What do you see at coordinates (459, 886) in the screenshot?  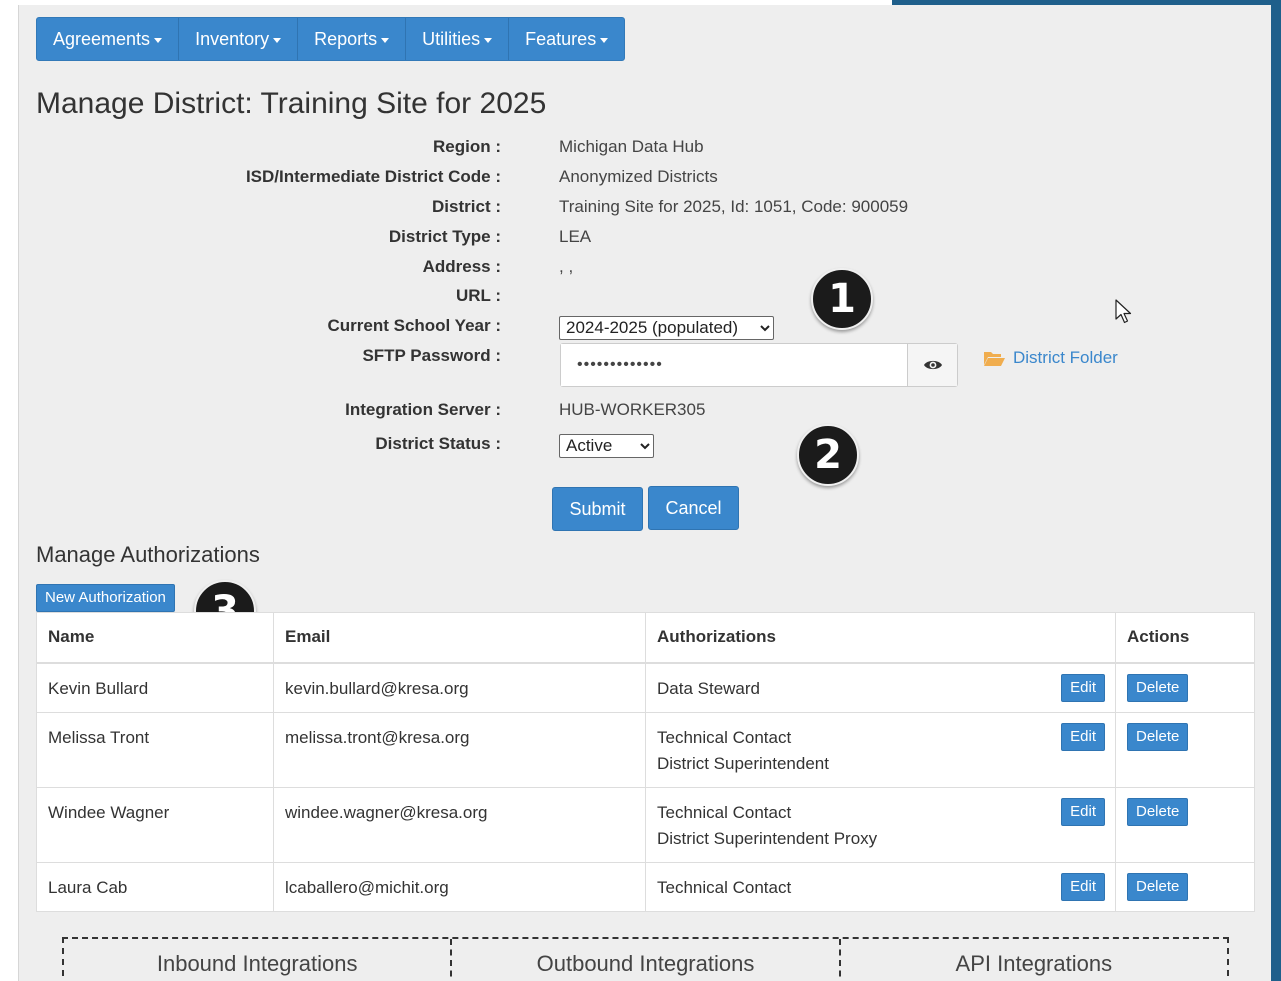 I see `cell-email: lcaballero@michit.org` at bounding box center [459, 886].